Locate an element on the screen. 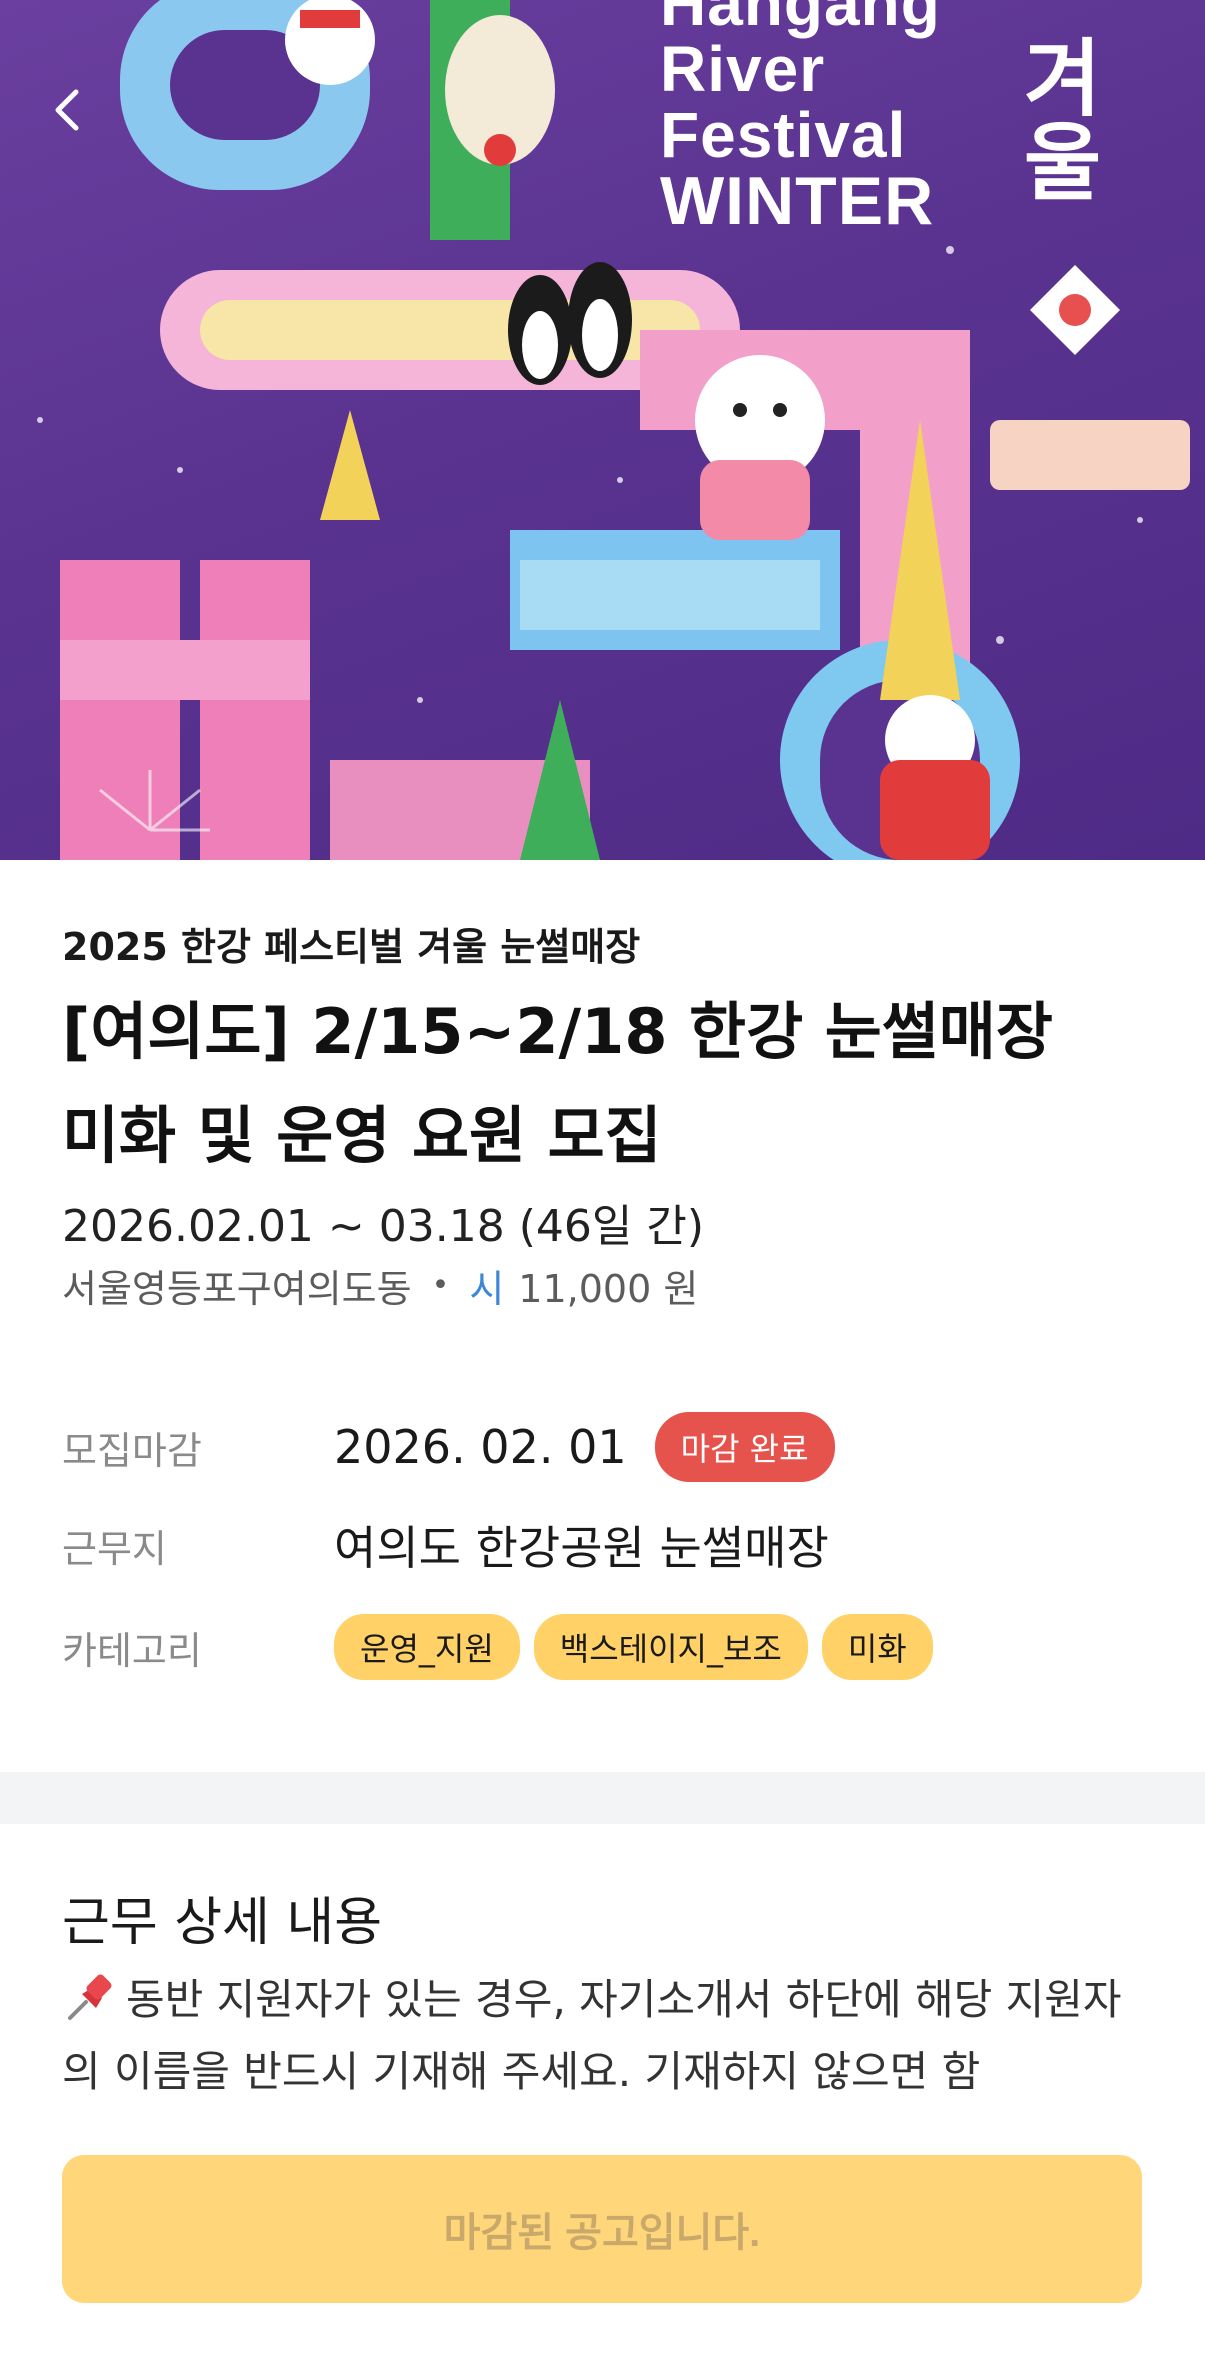 This screenshot has width=1205, height=2357. section-title: 근무 상세 내용 is located at coordinates (222, 1923).